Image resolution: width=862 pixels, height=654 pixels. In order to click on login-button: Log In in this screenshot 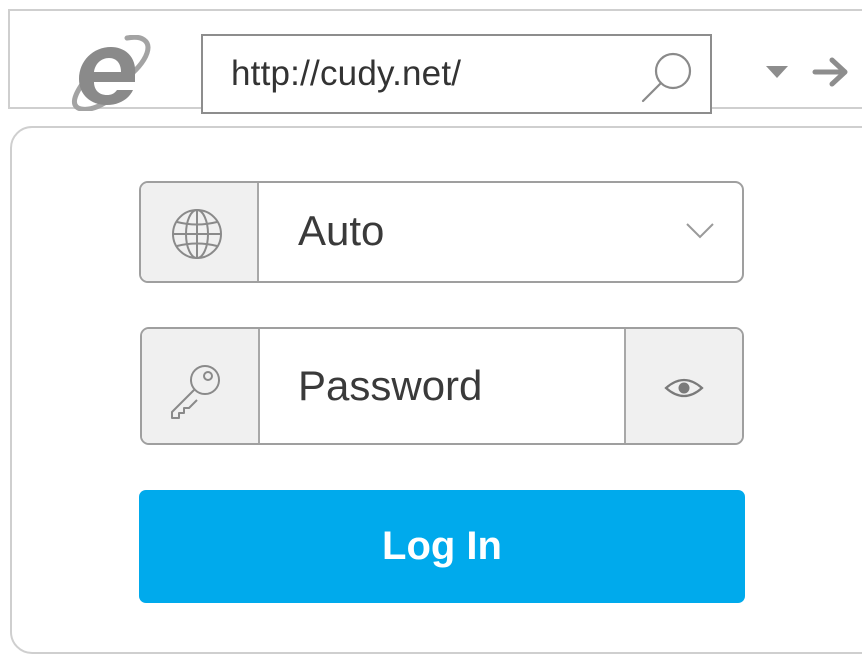, I will do `click(442, 546)`.